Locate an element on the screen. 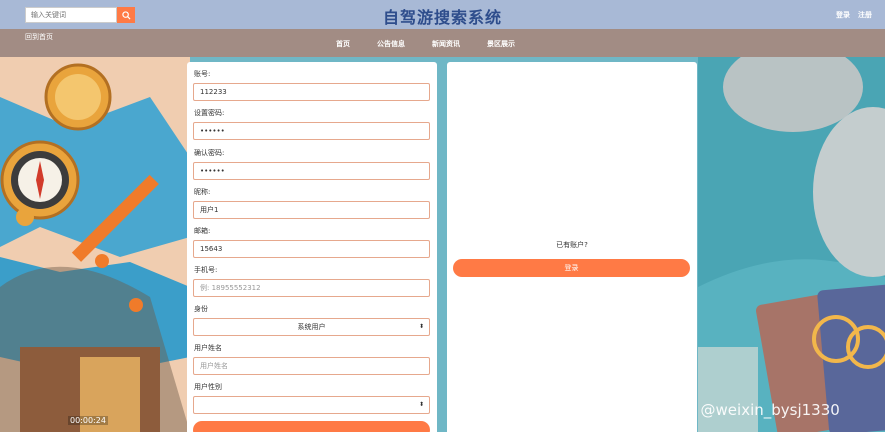 This screenshot has height=432, width=885. back-home-link: 回到首页 is located at coordinates (39, 37).